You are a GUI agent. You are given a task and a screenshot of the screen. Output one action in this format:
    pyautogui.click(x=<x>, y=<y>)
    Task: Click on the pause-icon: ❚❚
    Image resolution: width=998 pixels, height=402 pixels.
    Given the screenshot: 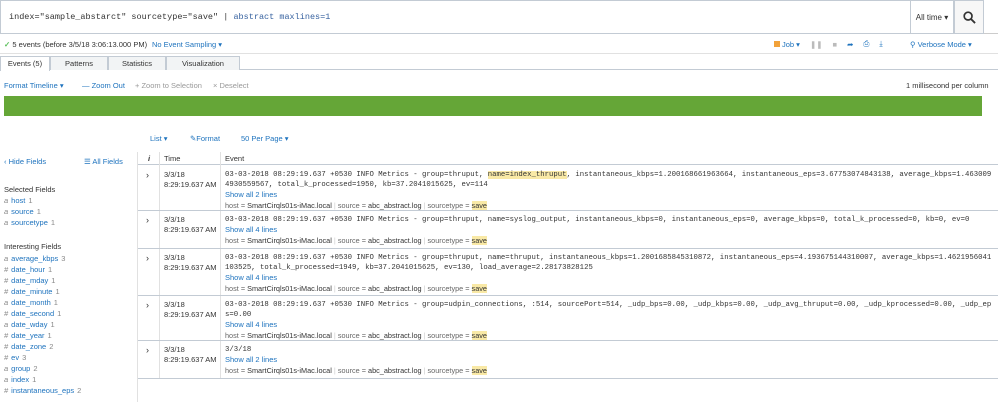 What is the action you would take?
    pyautogui.click(x=816, y=44)
    